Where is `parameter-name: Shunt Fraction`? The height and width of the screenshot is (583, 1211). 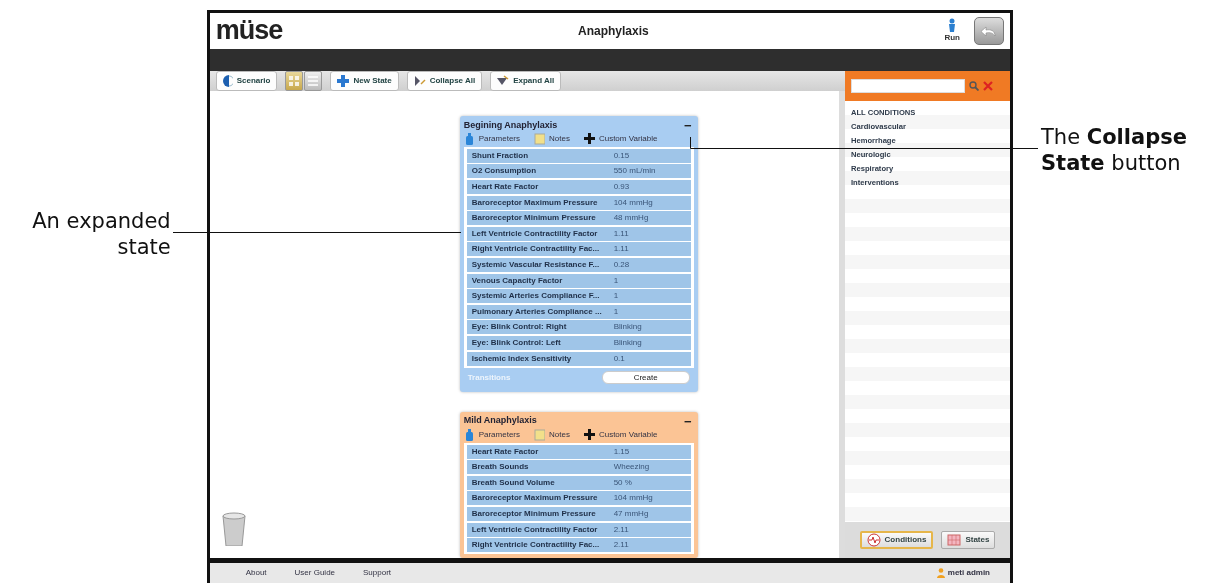 parameter-name: Shunt Fraction is located at coordinates (500, 155).